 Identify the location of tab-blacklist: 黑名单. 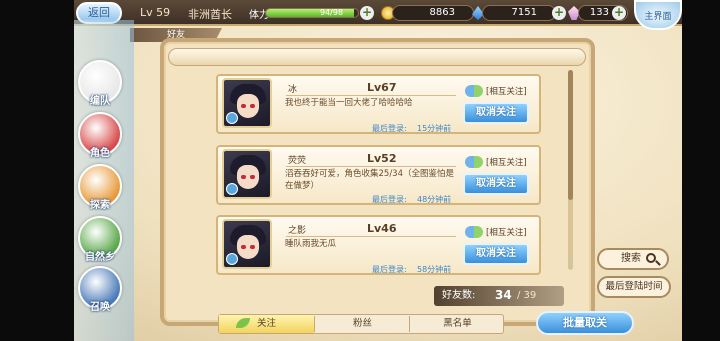
(457, 324).